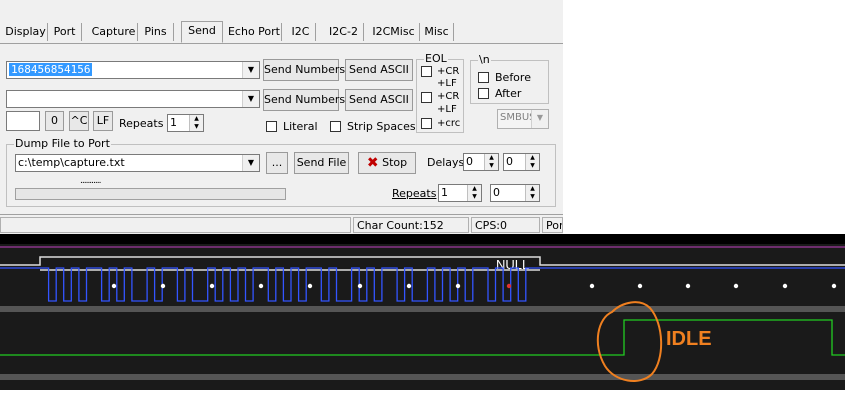  What do you see at coordinates (344, 32) in the screenshot?
I see `tab-i2c-2: I2C-2` at bounding box center [344, 32].